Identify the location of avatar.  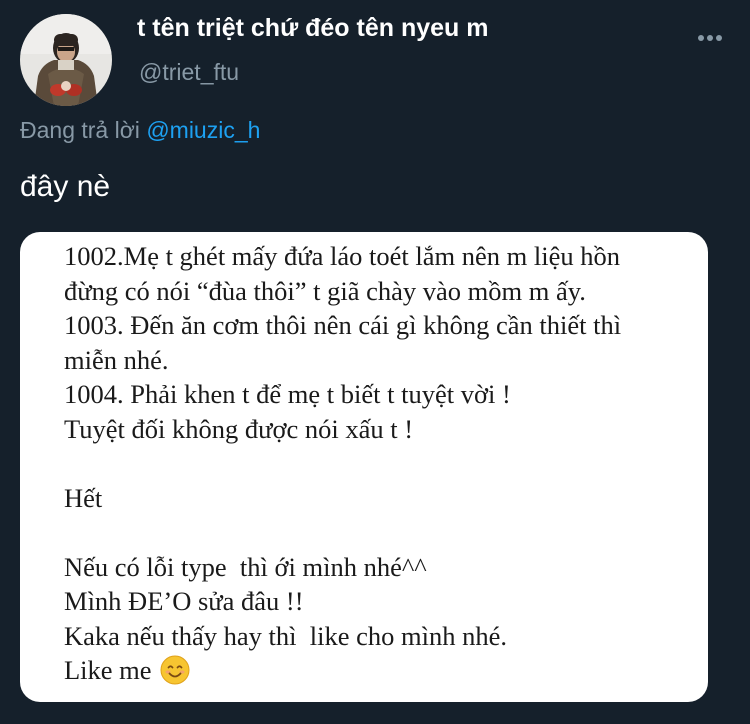
(66, 60).